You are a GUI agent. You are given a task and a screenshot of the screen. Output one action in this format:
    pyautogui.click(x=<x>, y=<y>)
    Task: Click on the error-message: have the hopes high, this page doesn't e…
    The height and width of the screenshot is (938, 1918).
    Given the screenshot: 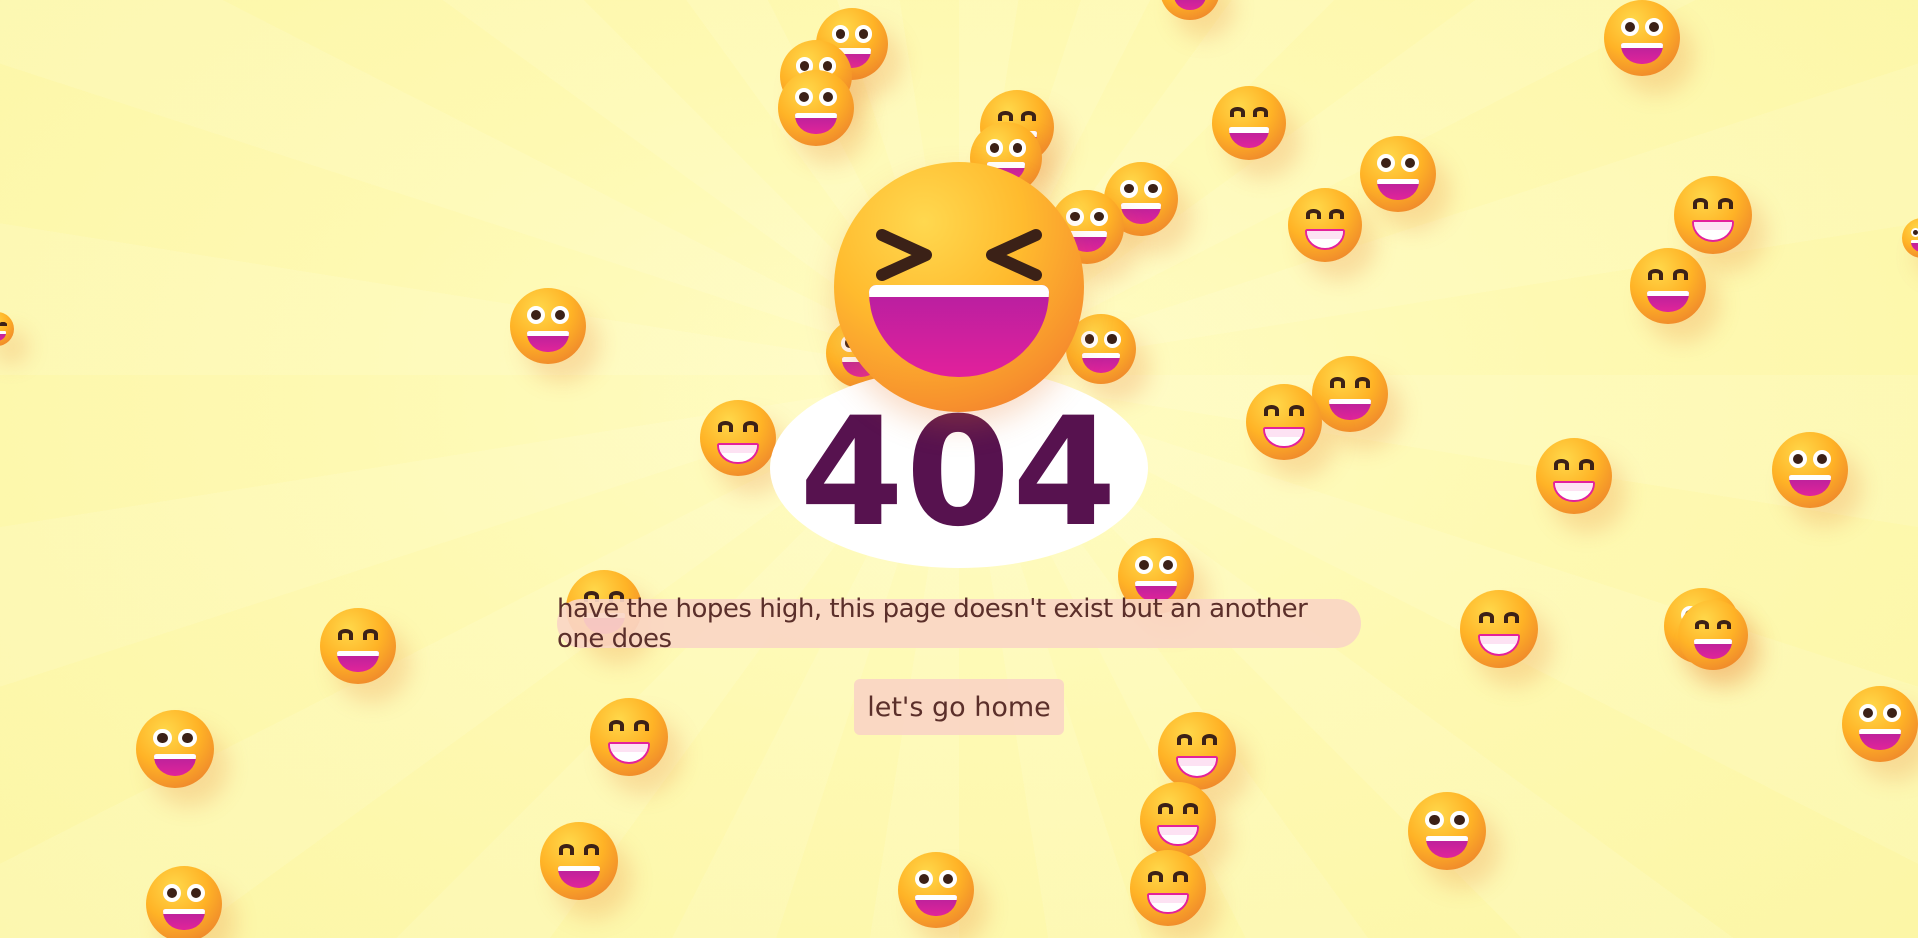 What is the action you would take?
    pyautogui.click(x=959, y=624)
    